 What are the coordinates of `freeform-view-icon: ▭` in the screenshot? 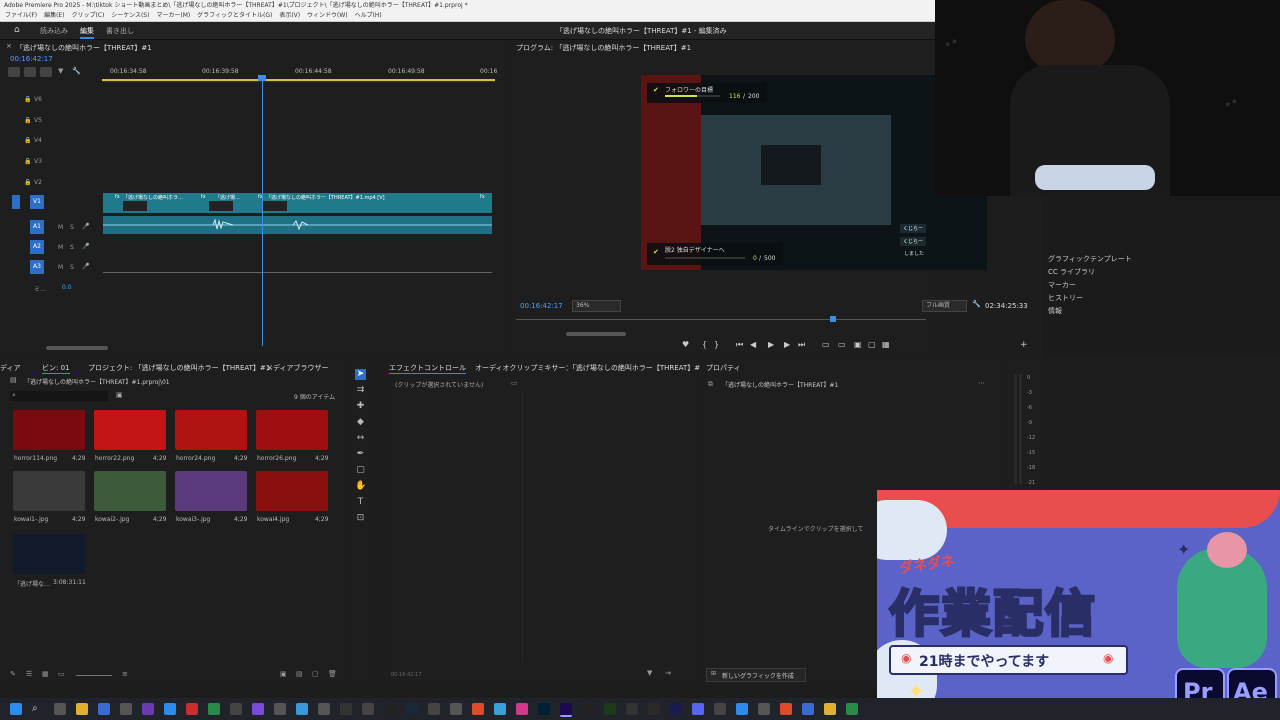 It's located at (61, 674).